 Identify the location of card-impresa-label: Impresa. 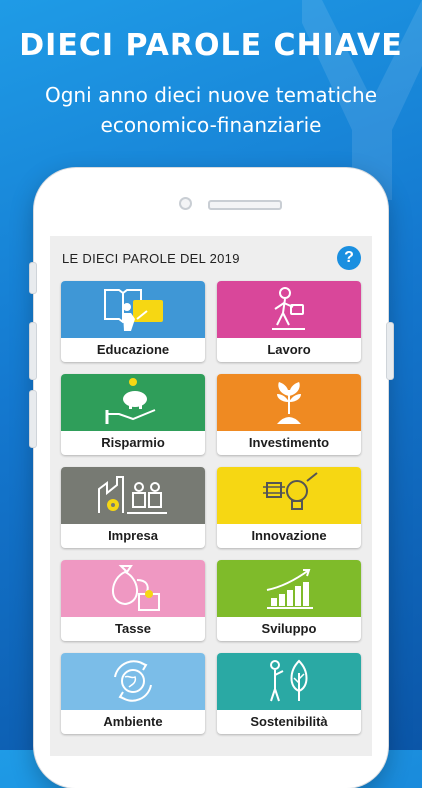
(133, 535).